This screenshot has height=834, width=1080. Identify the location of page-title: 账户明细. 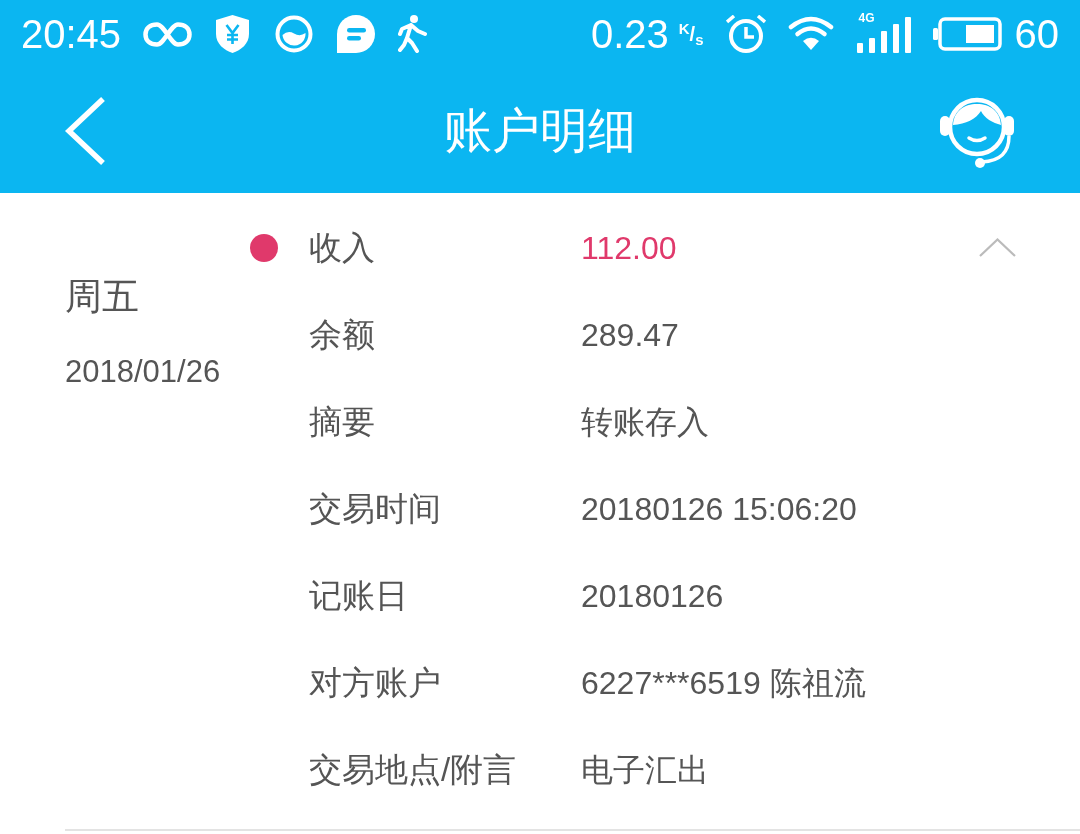
(540, 130).